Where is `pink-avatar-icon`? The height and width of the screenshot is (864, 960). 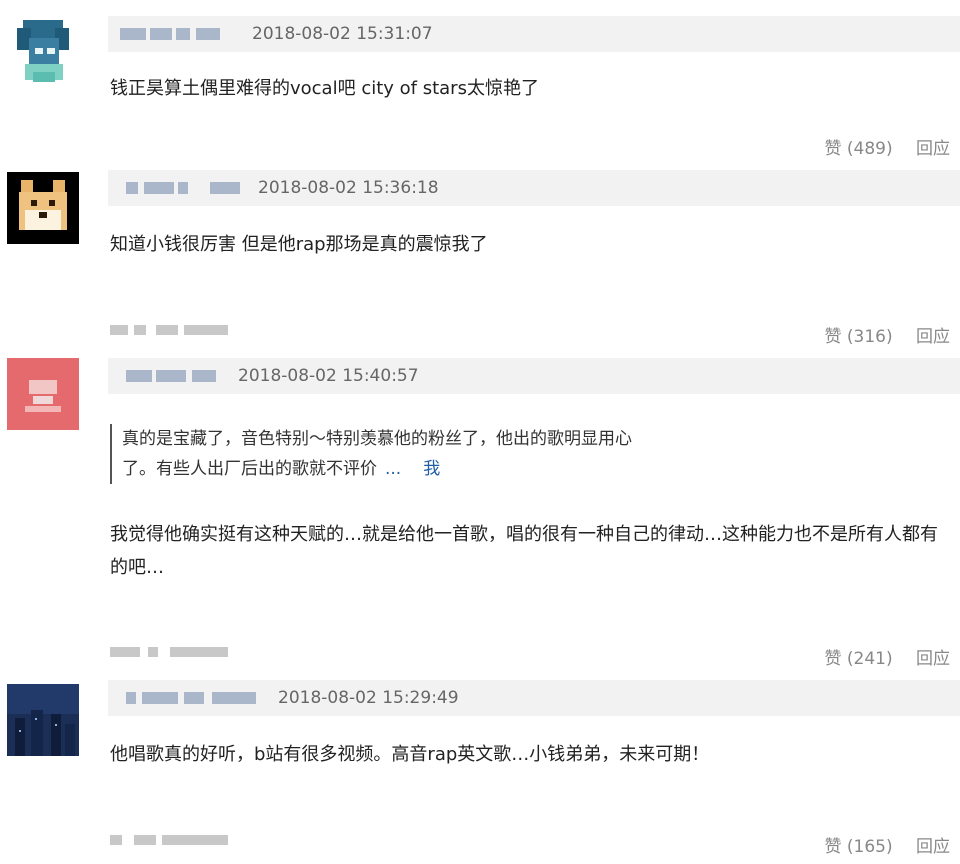 pink-avatar-icon is located at coordinates (43, 394).